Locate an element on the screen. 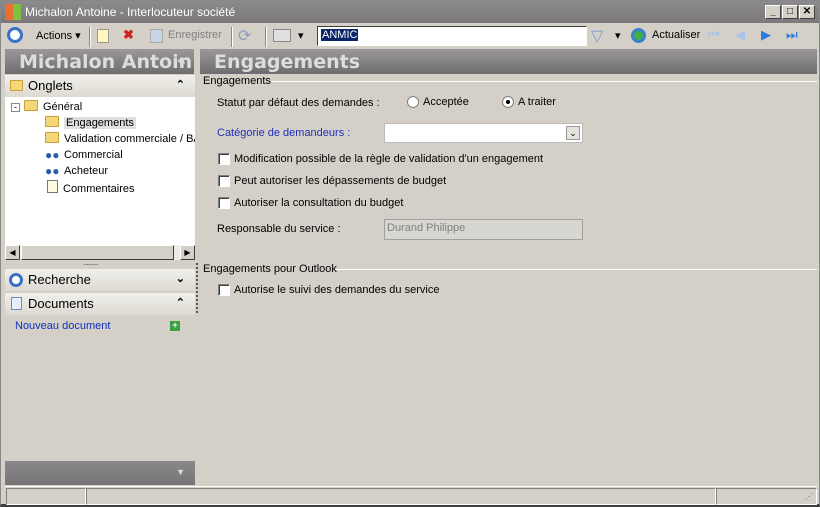 This screenshot has height=507, width=820. actions-label: Actions is located at coordinates (54, 36).